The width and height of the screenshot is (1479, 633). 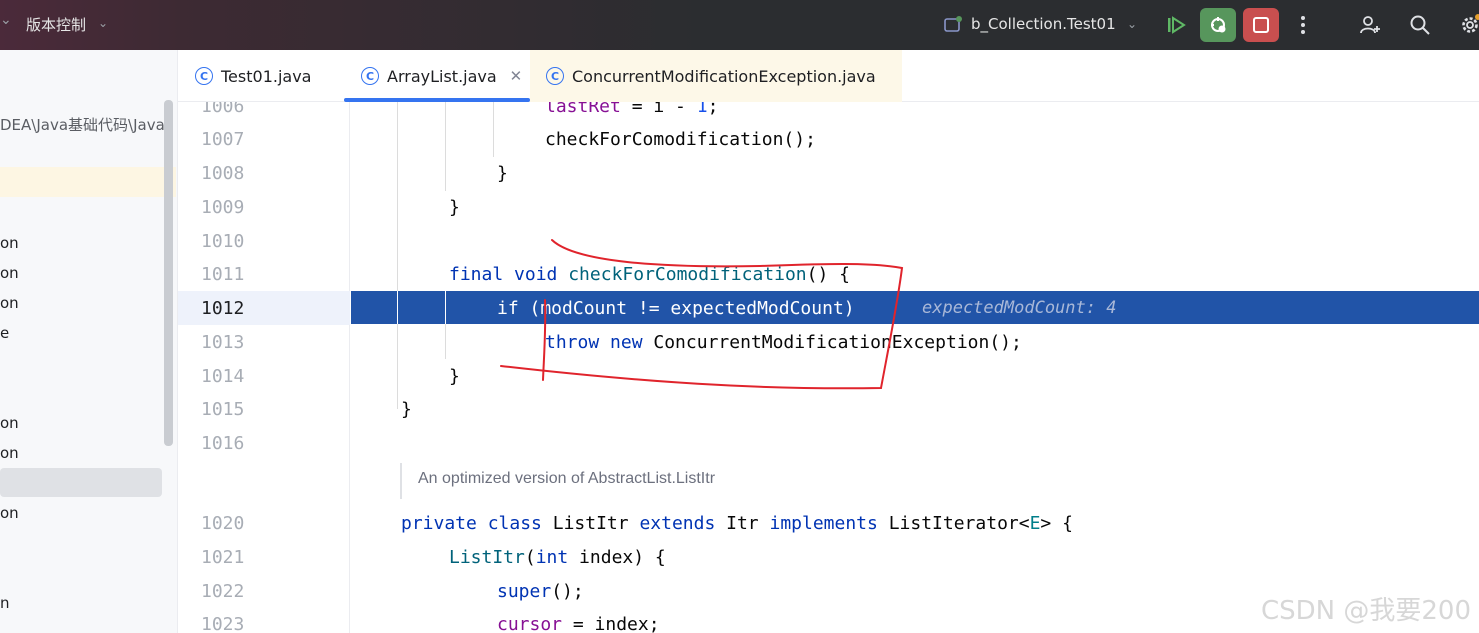 I want to click on debug-rerun-icon, so click(x=1218, y=25).